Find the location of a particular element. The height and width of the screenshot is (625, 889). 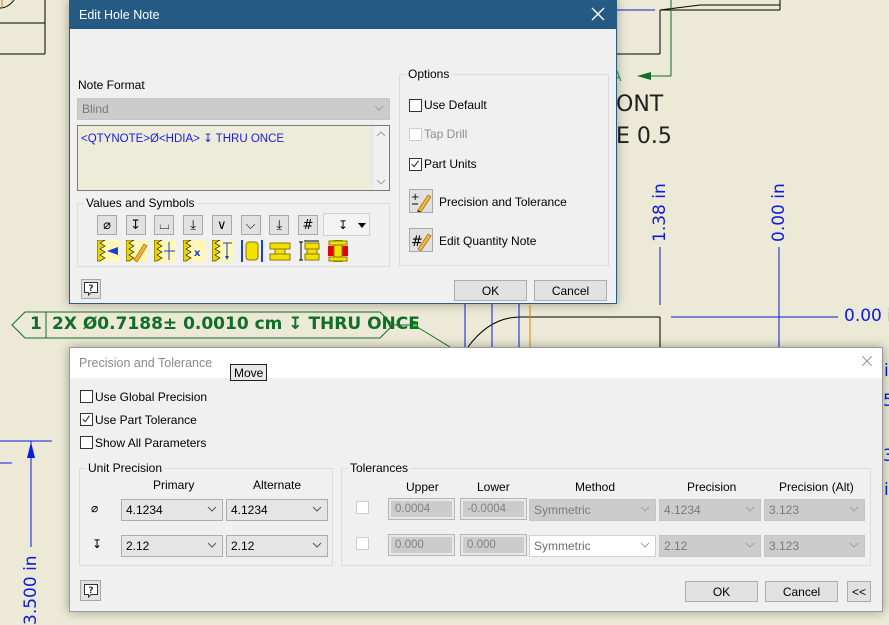

dimension-label: 0.00 in is located at coordinates (779, 212).